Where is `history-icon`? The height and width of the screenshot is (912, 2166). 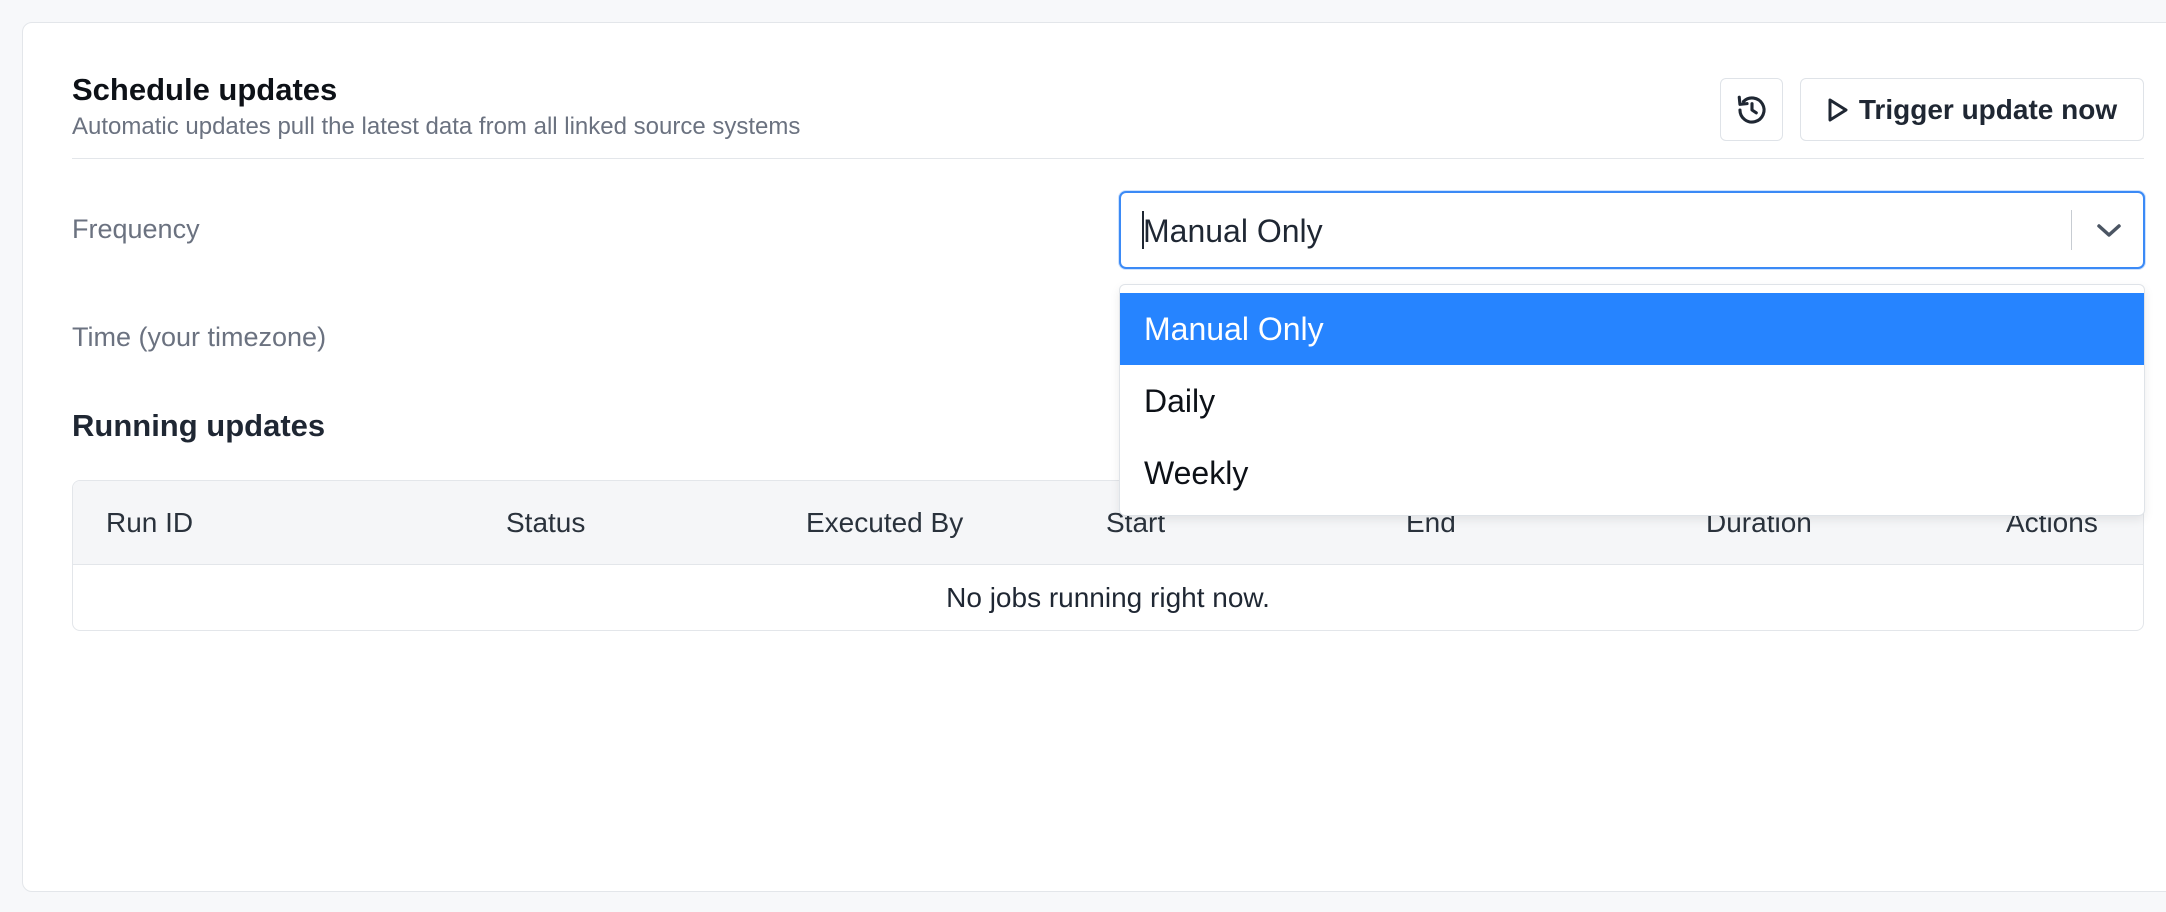 history-icon is located at coordinates (1751, 109).